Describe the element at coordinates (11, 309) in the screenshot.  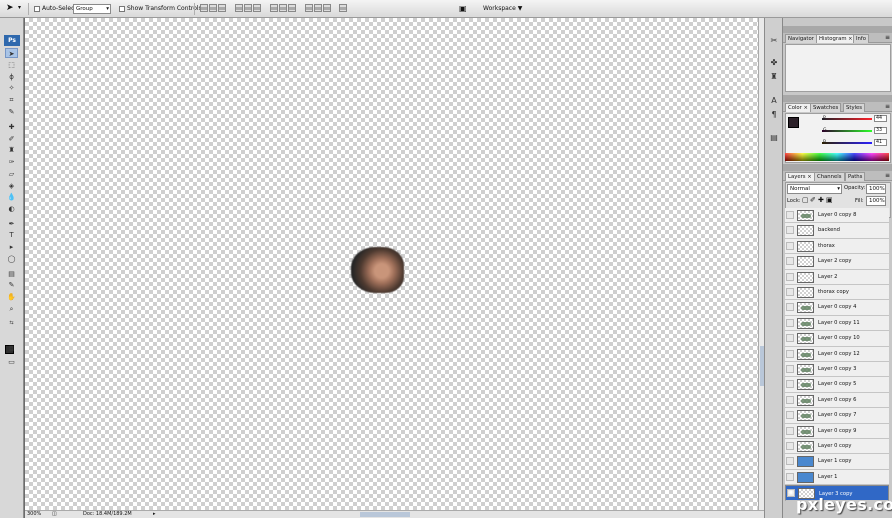
I see `zoom-tool-icon: ⌕` at that location.